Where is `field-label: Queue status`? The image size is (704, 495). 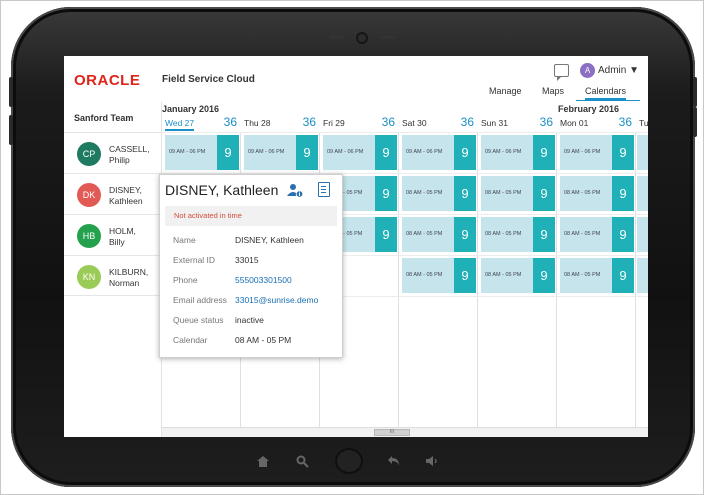
field-label: Queue status is located at coordinates (198, 320).